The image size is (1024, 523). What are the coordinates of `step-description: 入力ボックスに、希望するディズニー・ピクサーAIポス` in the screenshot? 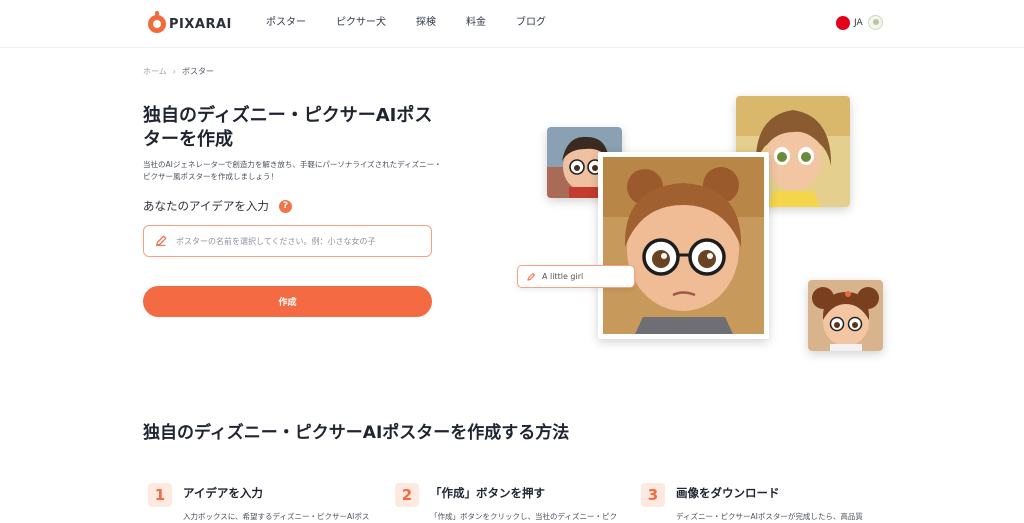 It's located at (276, 516).